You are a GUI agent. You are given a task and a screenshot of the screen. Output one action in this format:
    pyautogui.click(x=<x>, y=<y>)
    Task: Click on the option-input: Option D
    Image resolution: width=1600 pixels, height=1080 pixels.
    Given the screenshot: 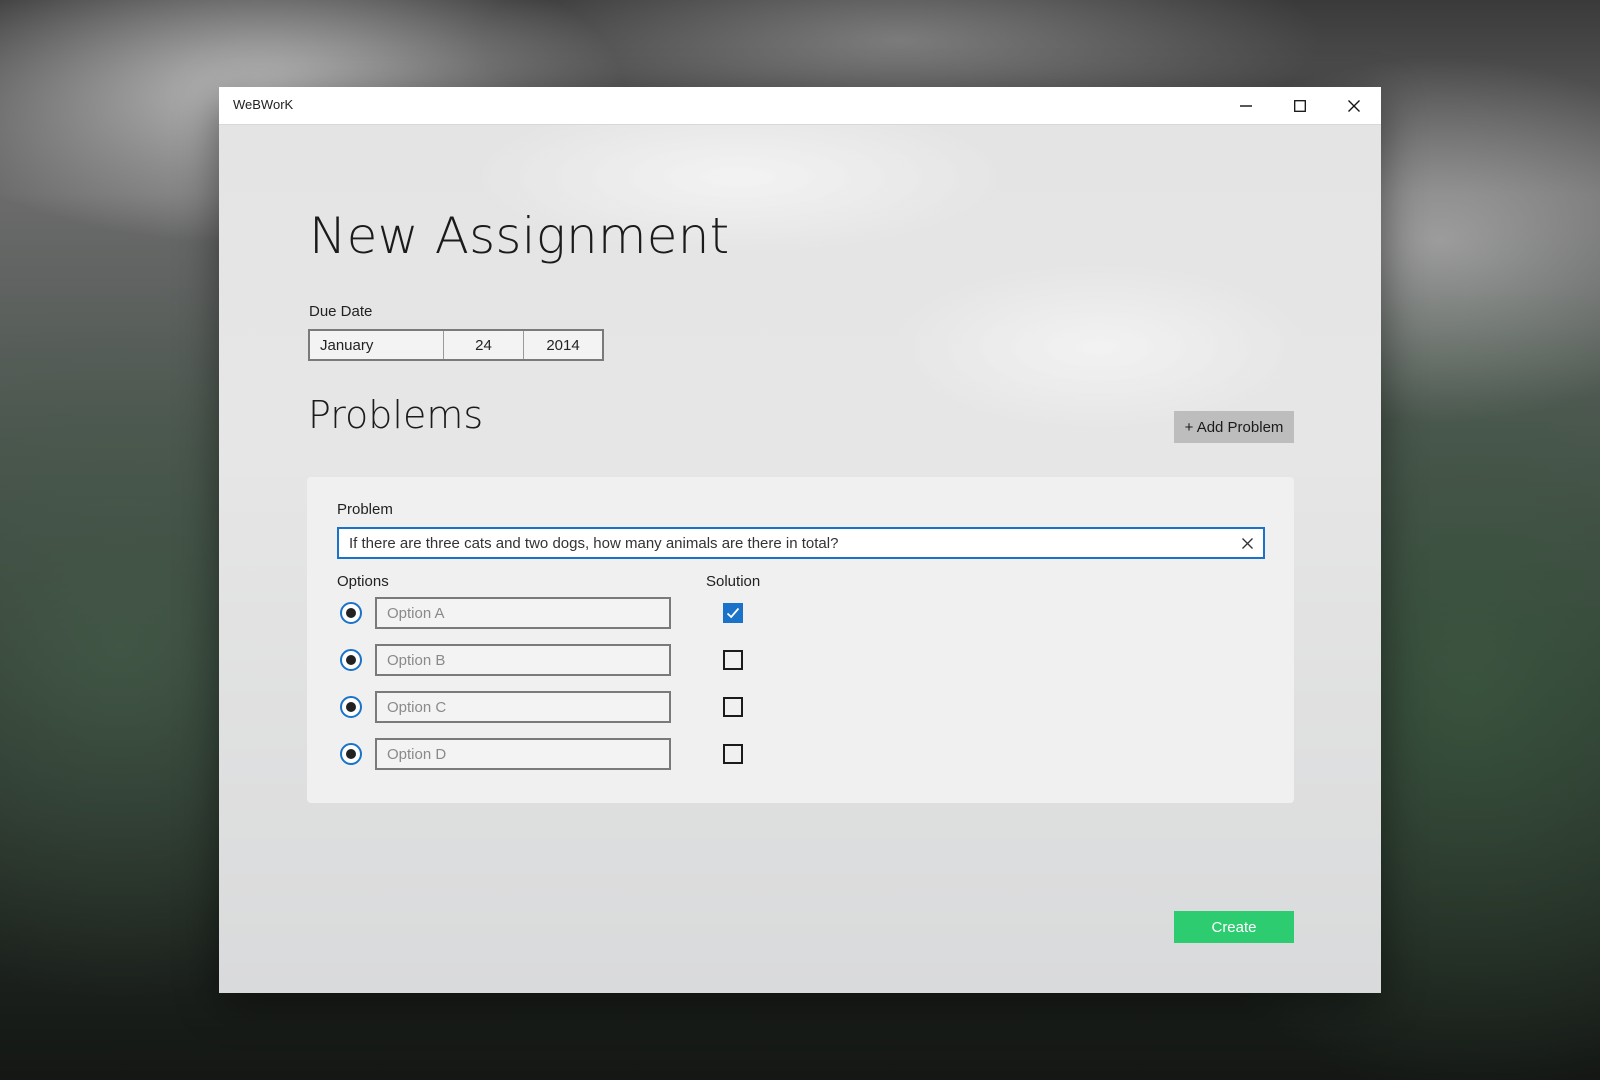 What is the action you would take?
    pyautogui.click(x=523, y=754)
    